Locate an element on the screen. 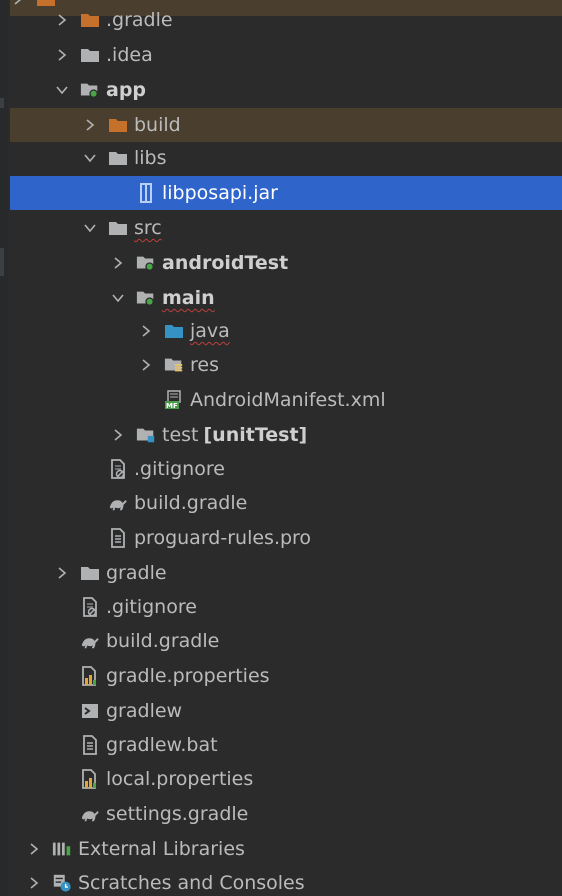  scratches-icon is located at coordinates (62, 883).